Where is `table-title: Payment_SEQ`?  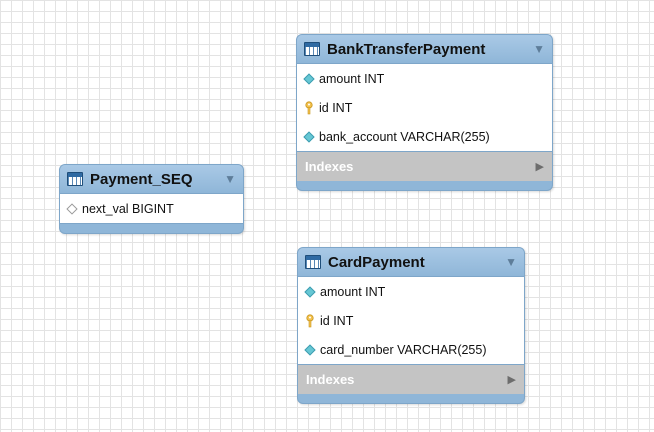
table-title: Payment_SEQ is located at coordinates (141, 179).